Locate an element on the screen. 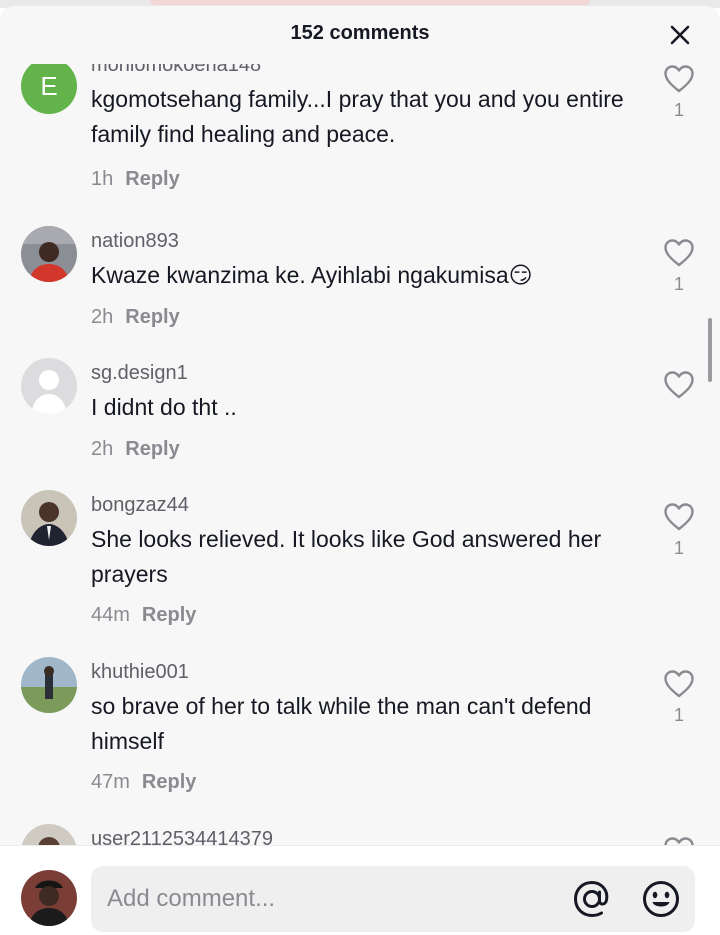 This screenshot has height=935, width=720. emoji-button is located at coordinates (661, 899).